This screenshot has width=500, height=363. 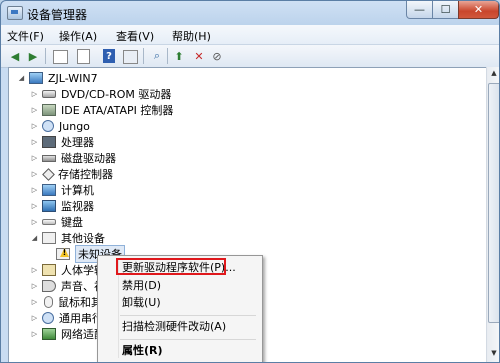 What do you see at coordinates (77, 142) in the screenshot?
I see `tree-item-label: 处理器` at bounding box center [77, 142].